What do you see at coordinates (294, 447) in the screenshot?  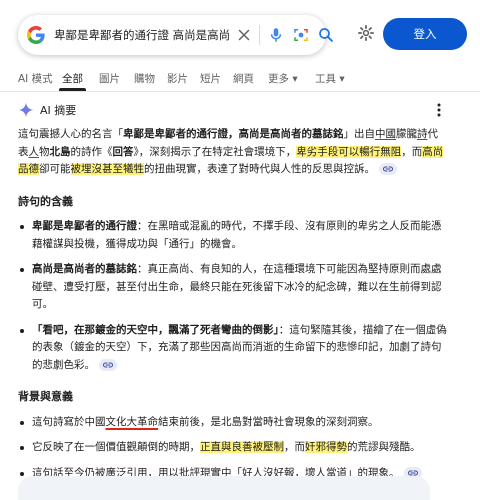 I see `item-text: ，而` at bounding box center [294, 447].